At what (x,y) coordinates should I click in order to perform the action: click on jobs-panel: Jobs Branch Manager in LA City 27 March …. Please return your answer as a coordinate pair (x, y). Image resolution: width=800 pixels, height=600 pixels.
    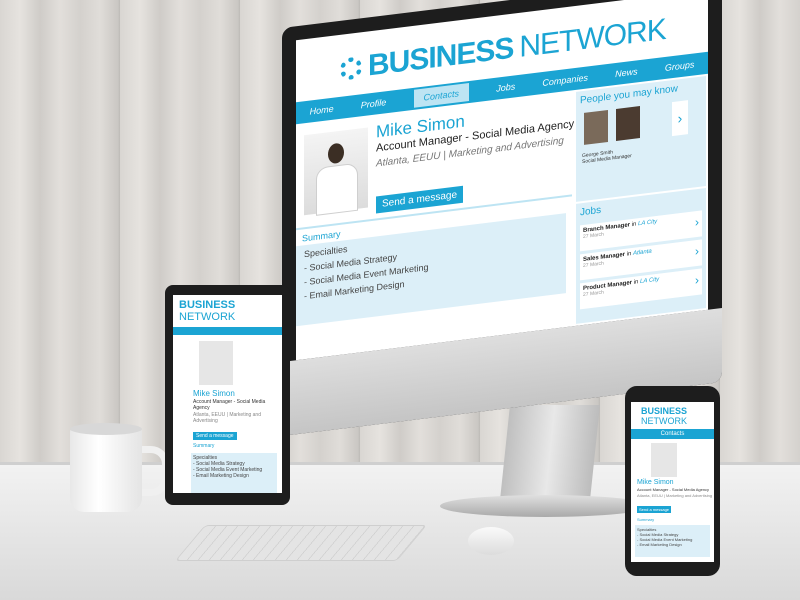
    Looking at the image, I should click on (641, 255).